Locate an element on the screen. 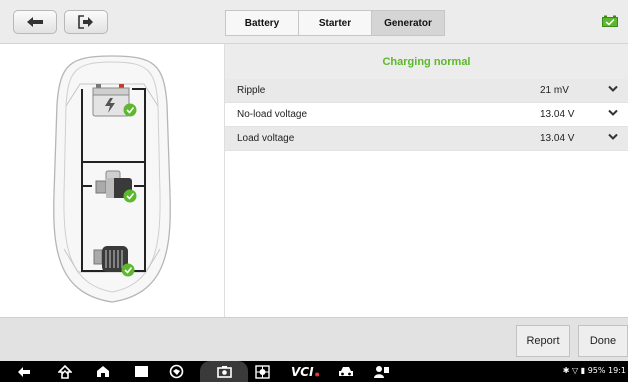 The image size is (628, 382). battery-component-icon is located at coordinates (114, 100).